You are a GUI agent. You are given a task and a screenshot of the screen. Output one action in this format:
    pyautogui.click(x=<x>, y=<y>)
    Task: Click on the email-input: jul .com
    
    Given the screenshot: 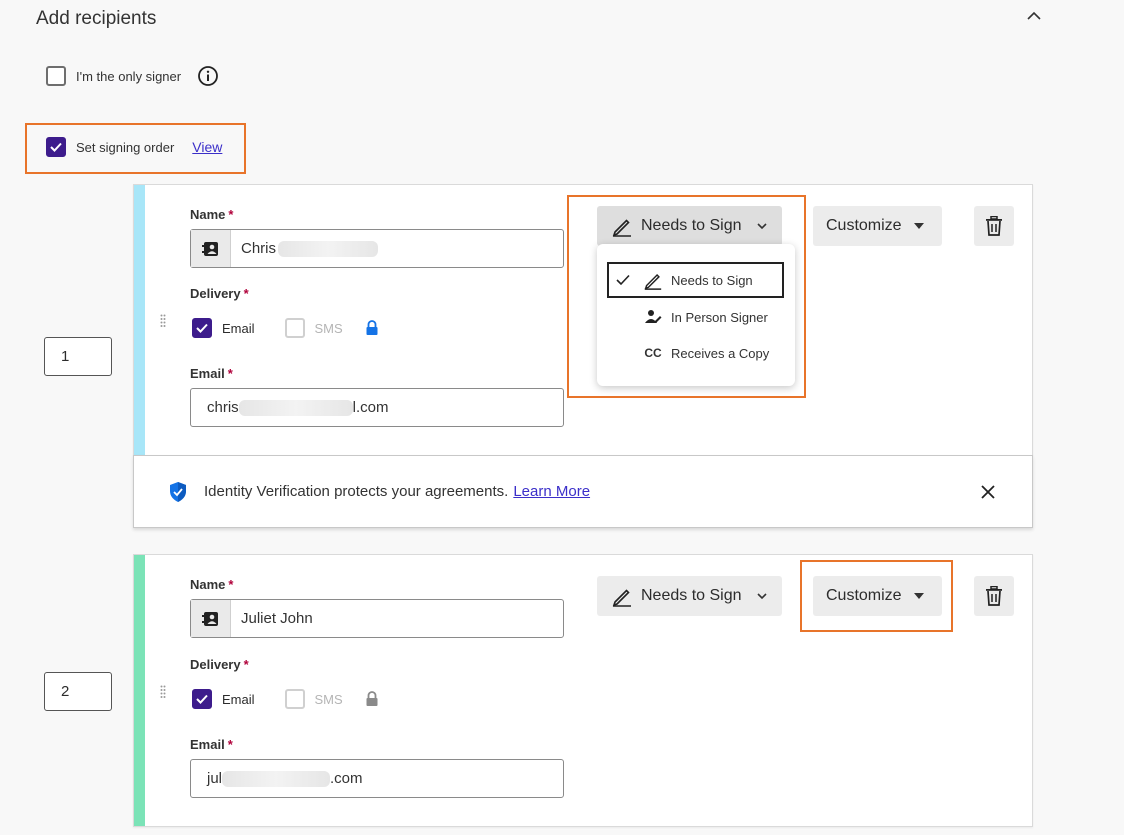 What is the action you would take?
    pyautogui.click(x=377, y=778)
    